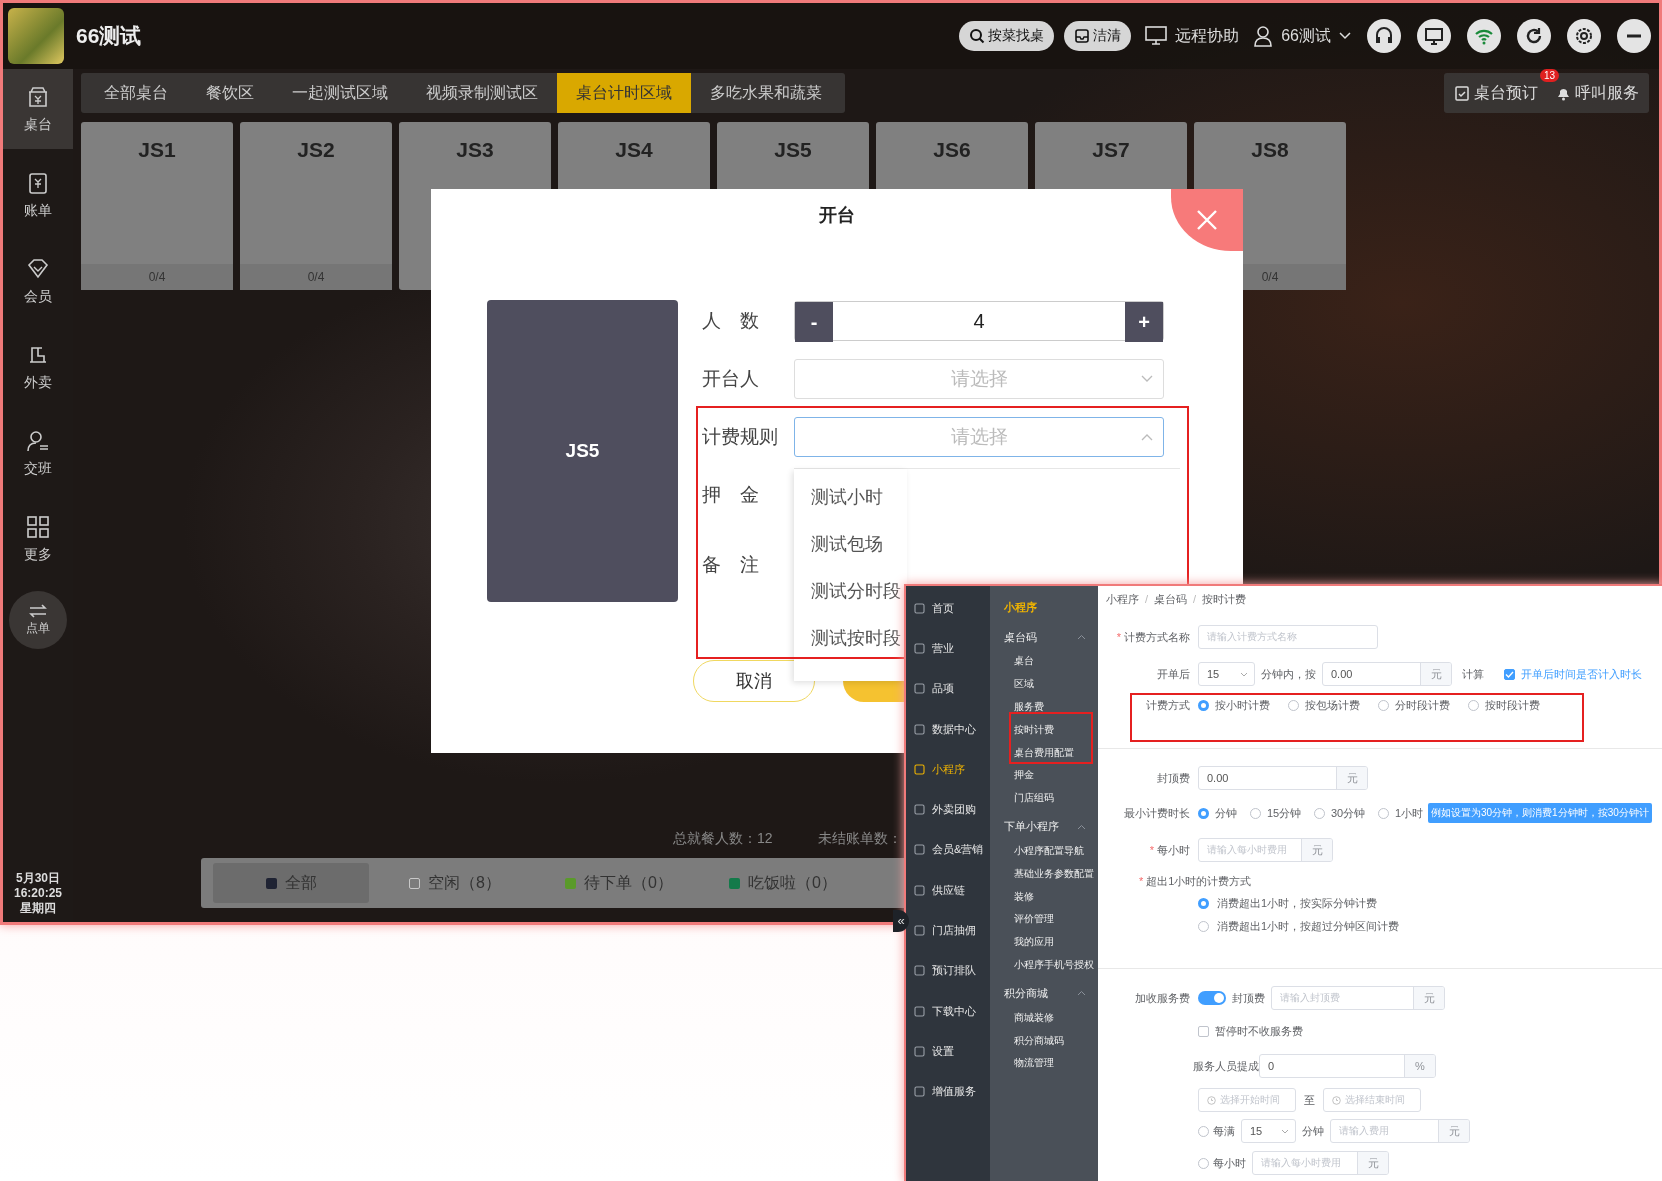 The width and height of the screenshot is (1662, 1181). What do you see at coordinates (838, 504) in the screenshot?
I see `dropdown-option: 测试小时` at bounding box center [838, 504].